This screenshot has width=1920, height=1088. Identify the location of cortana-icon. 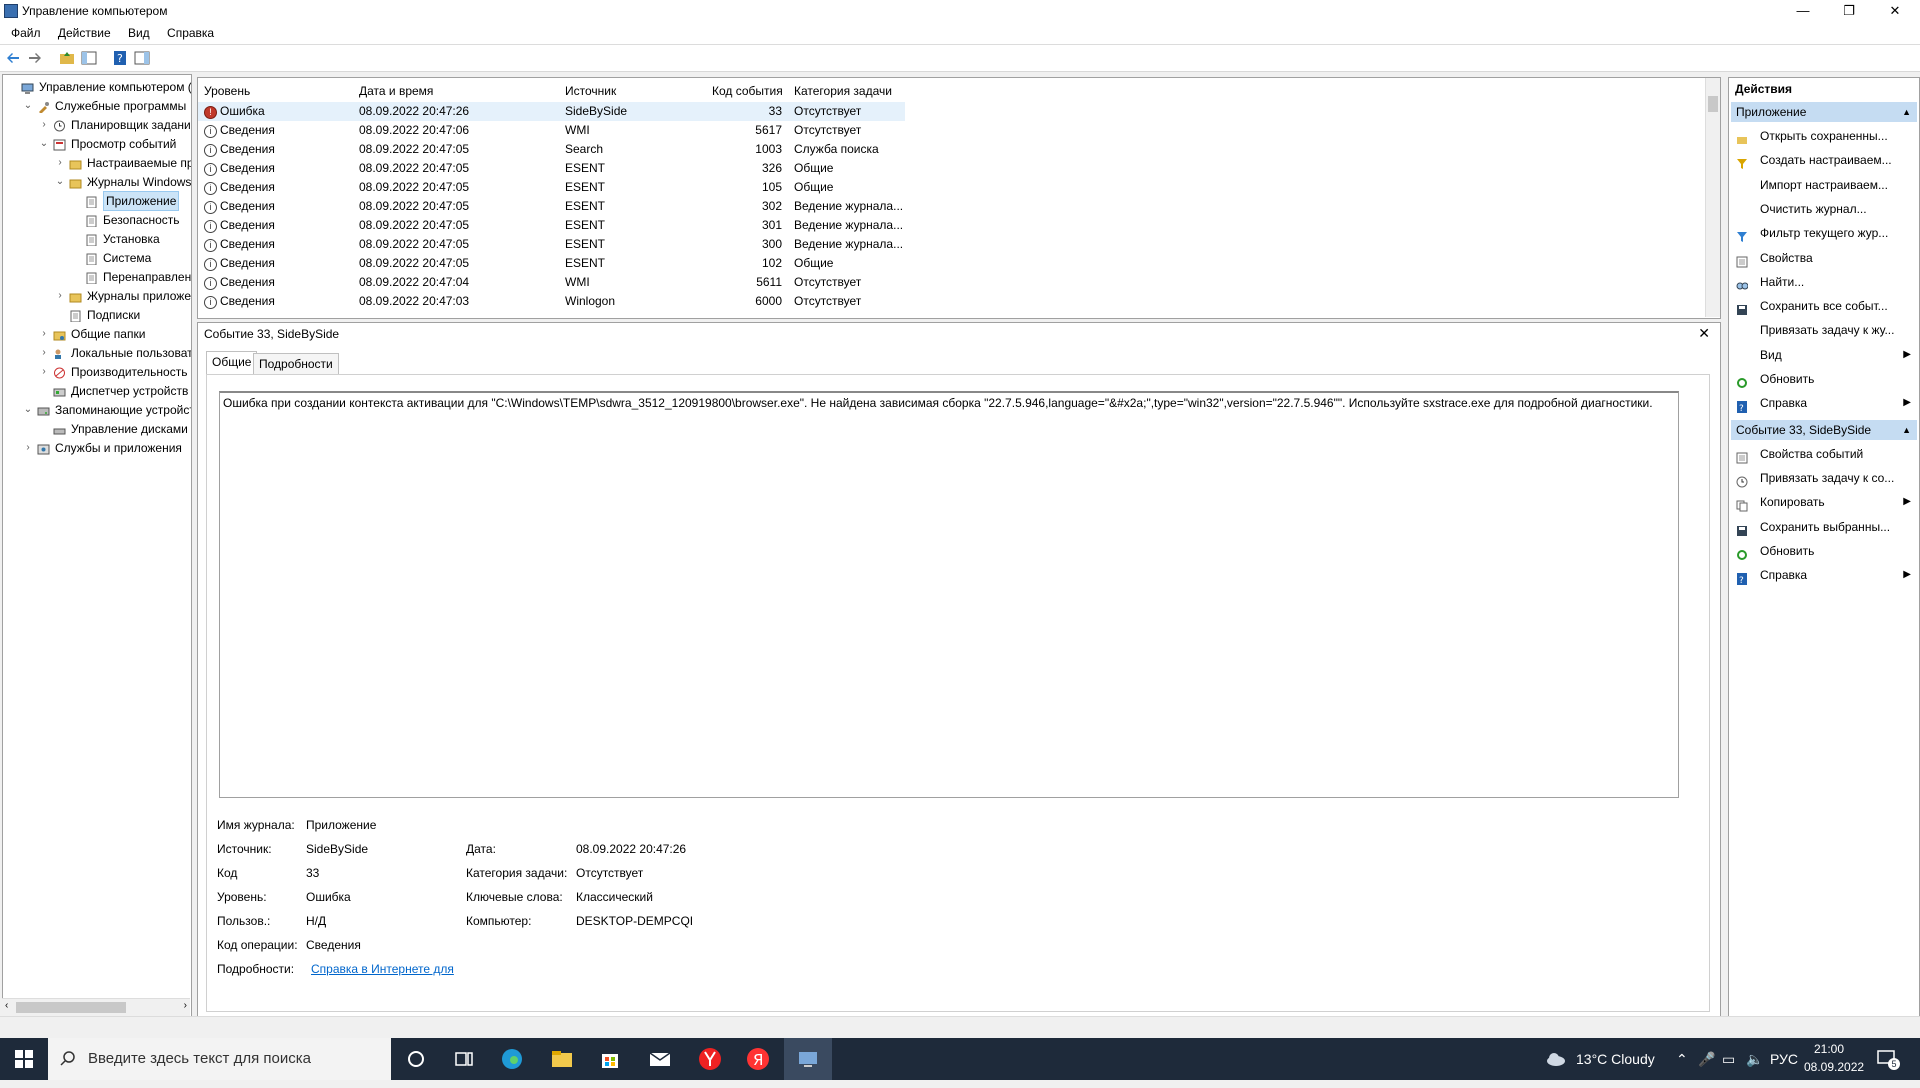
(416, 1059).